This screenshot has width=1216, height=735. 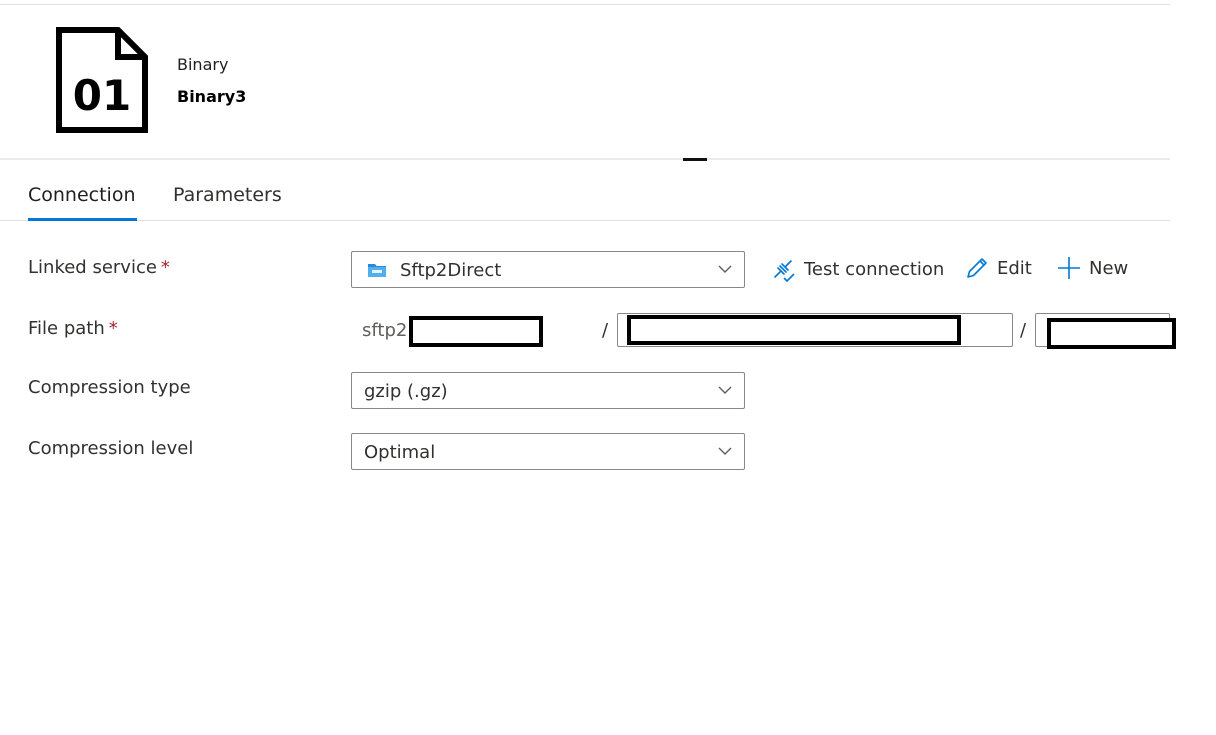 I want to click on test-connection-button: Test connection, so click(x=857, y=269).